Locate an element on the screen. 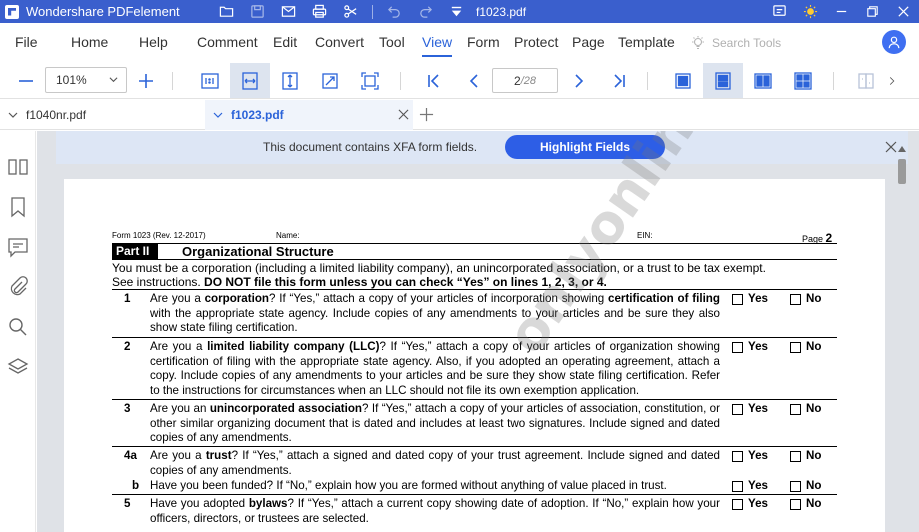  scissors-icon is located at coordinates (350, 11).